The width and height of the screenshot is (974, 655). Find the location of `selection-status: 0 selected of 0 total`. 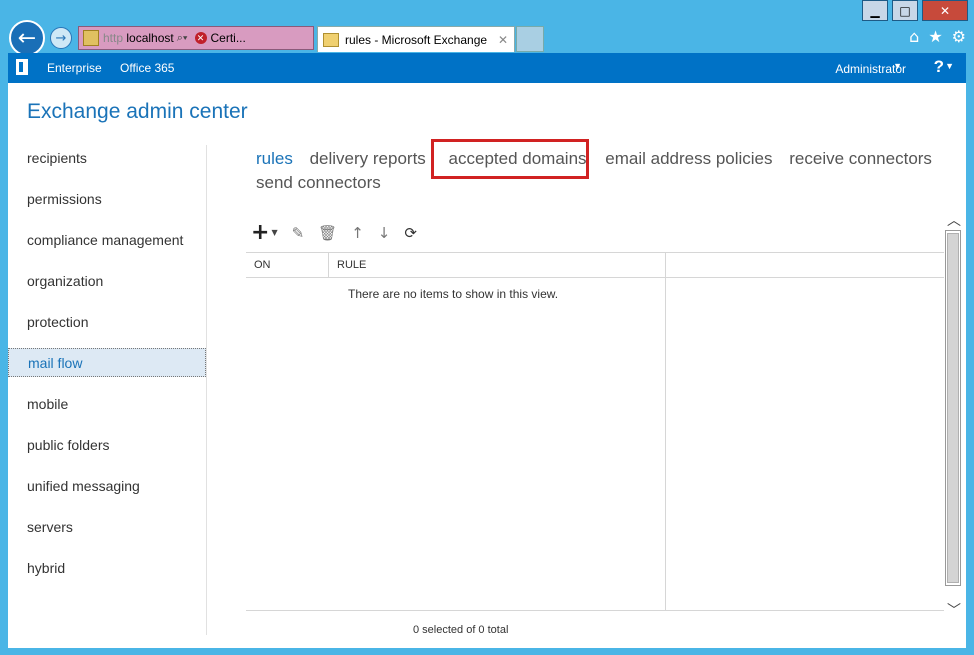

selection-status: 0 selected of 0 total is located at coordinates (461, 630).